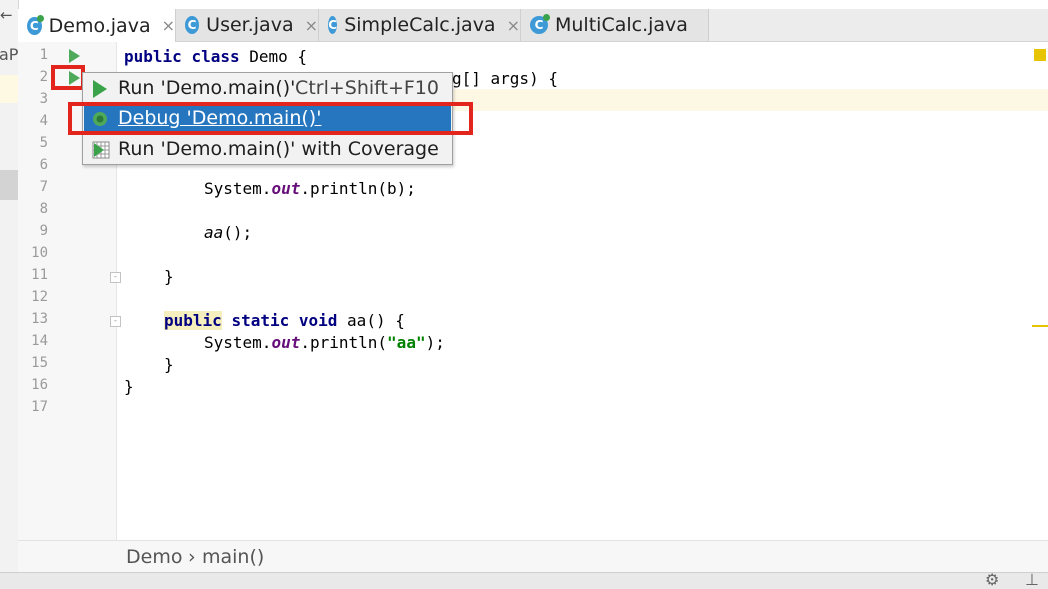 This screenshot has width=1048, height=589. Describe the element at coordinates (216, 56) in the screenshot. I see `code-line-1: public class Demo {` at that location.